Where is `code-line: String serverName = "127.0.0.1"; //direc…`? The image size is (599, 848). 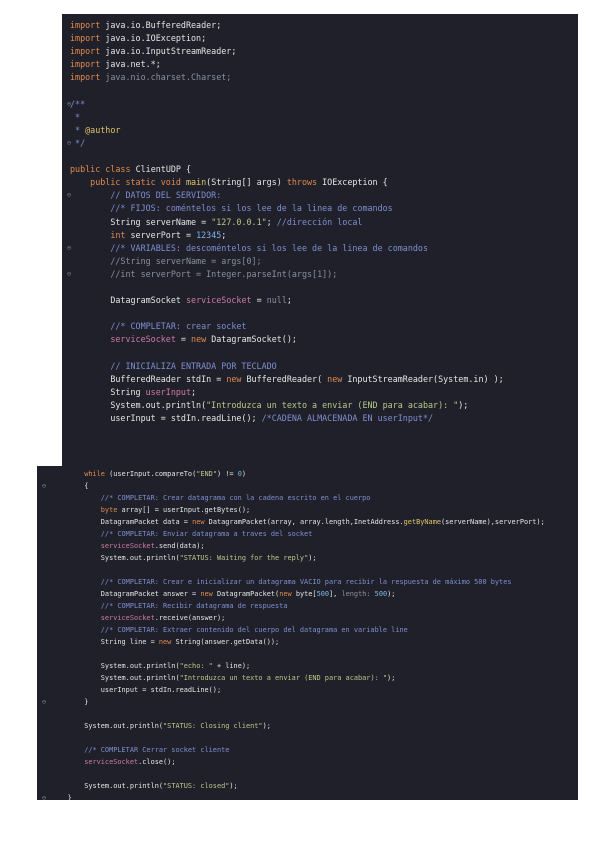 code-line: String serverName = "127.0.0.1"; //direc… is located at coordinates (216, 222).